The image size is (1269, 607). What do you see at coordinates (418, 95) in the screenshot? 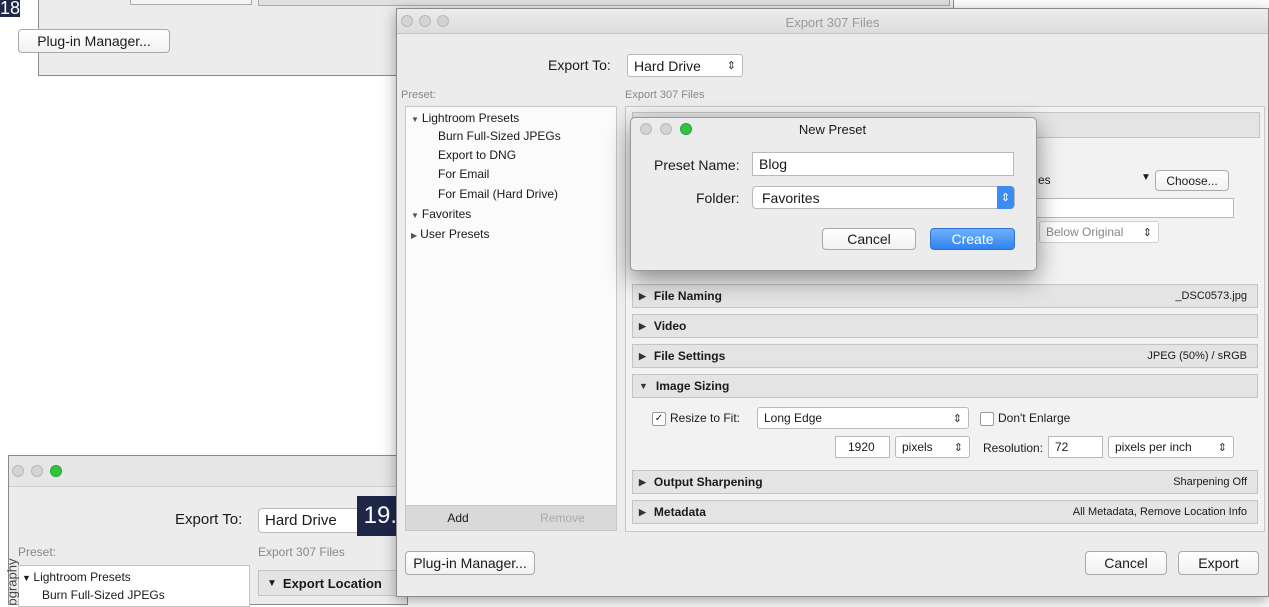
I see `preset-label: Preset:` at bounding box center [418, 95].